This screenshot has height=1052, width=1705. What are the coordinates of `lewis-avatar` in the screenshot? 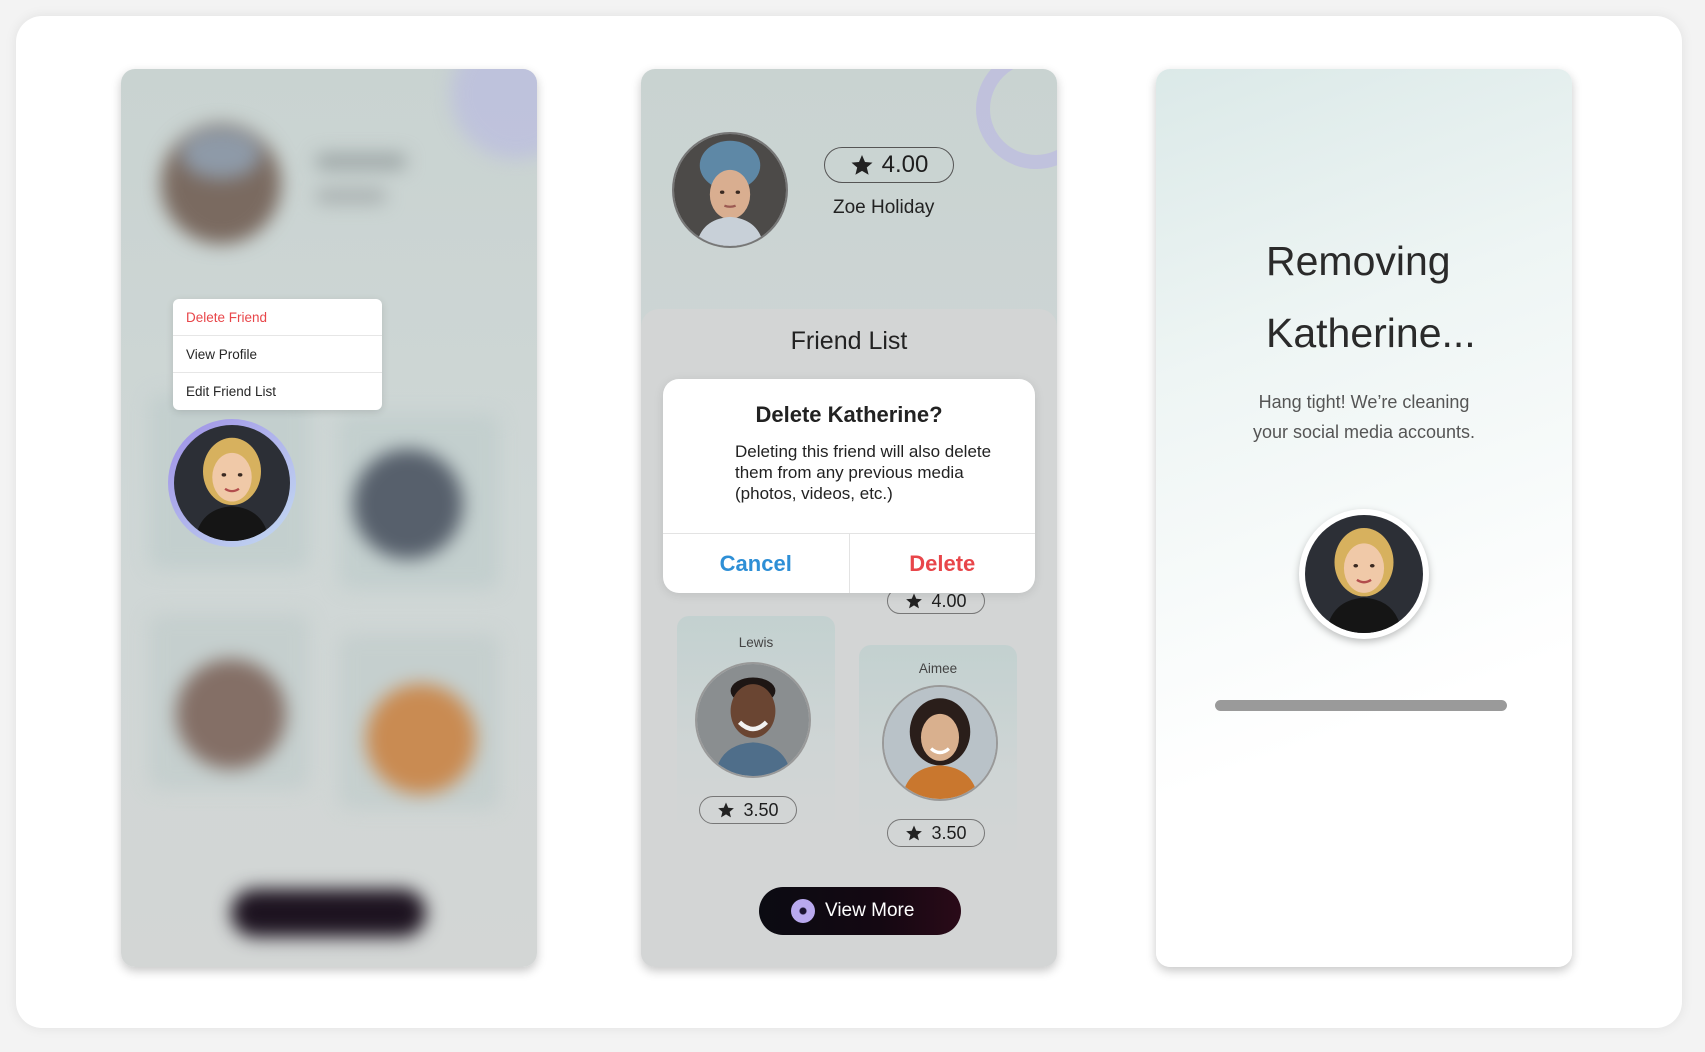 It's located at (753, 720).